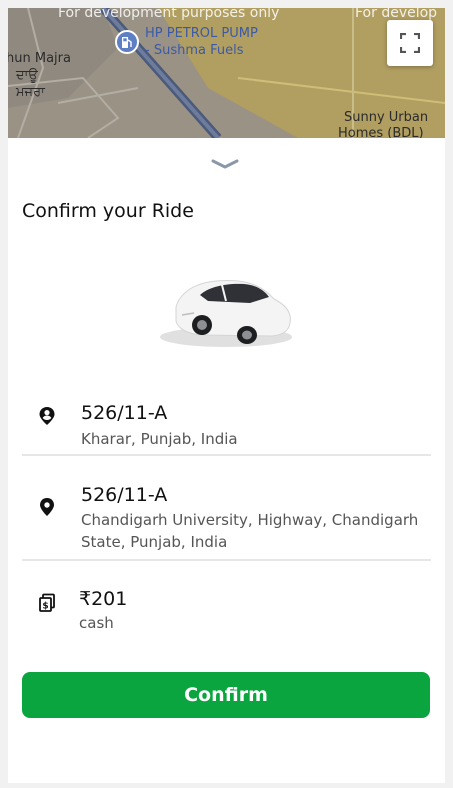 The image size is (453, 788). What do you see at coordinates (27, 75) in the screenshot?
I see `map-label-place-punjabi-1: ਦਾਊ` at bounding box center [27, 75].